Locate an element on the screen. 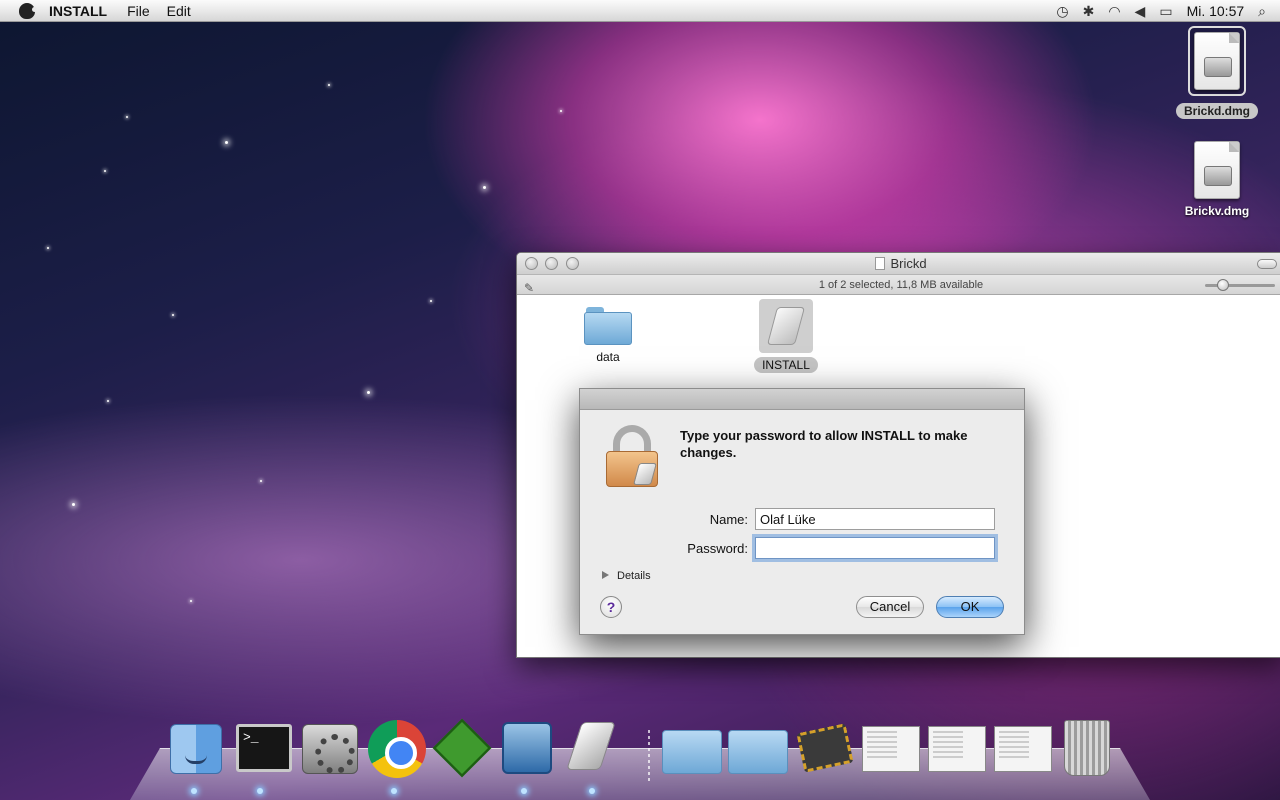  selection-frame is located at coordinates (1217, 61).